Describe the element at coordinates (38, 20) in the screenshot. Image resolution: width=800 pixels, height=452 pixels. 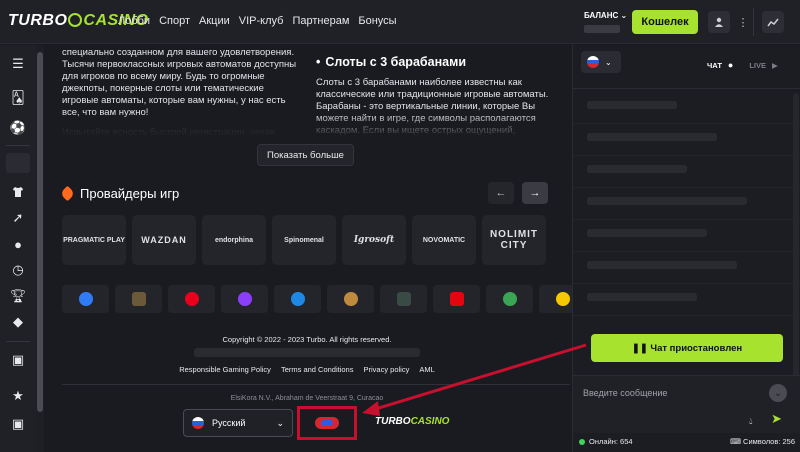
I see `logo-turbo: TURBO` at that location.